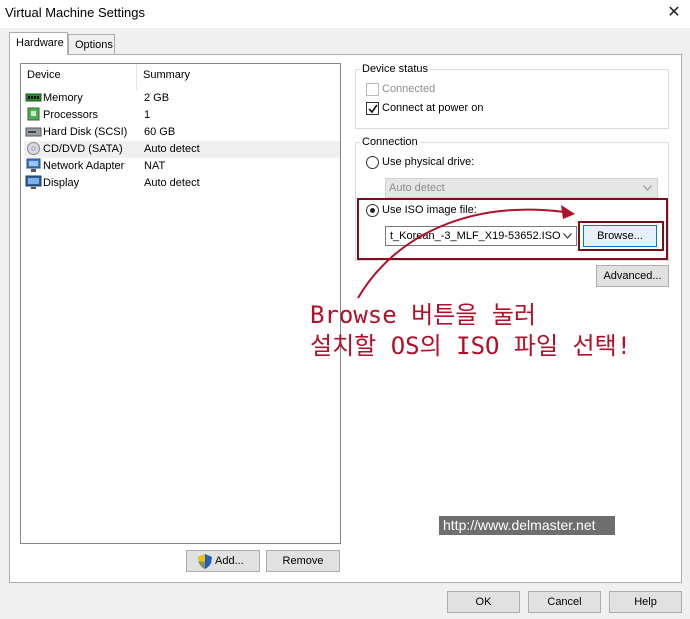  I want to click on radio-dot, so click(372, 210).